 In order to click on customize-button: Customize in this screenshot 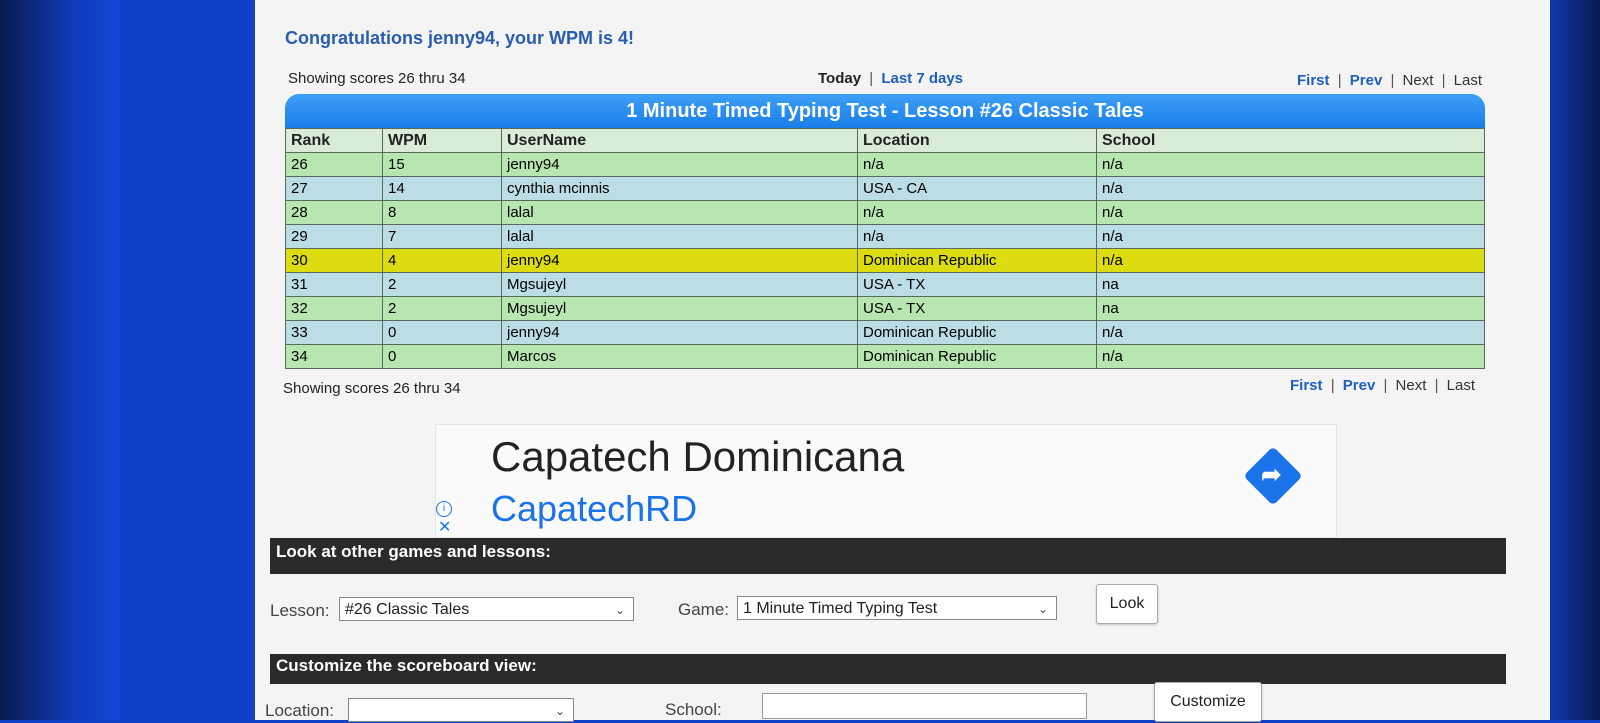, I will do `click(1208, 702)`.